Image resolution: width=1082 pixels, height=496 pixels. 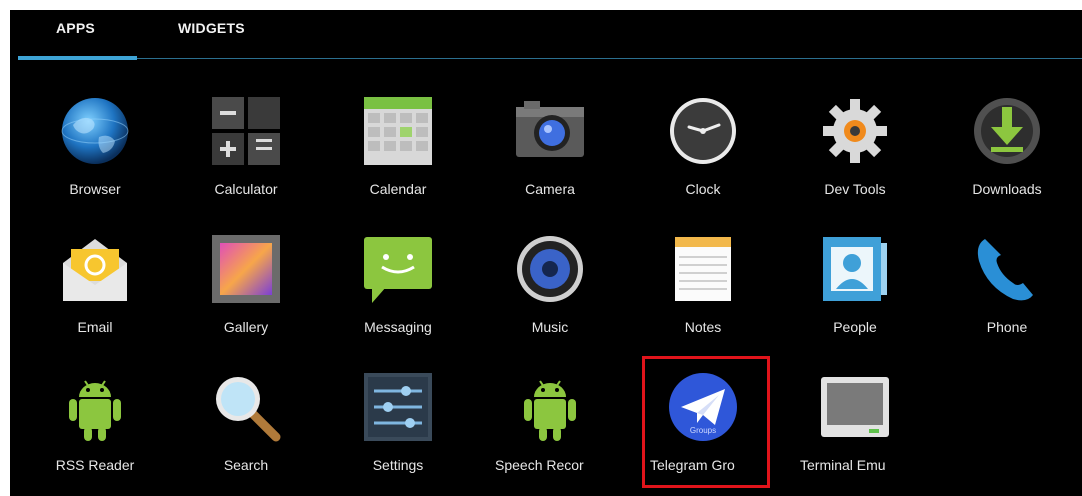 What do you see at coordinates (398, 327) in the screenshot?
I see `app-label: Messaging` at bounding box center [398, 327].